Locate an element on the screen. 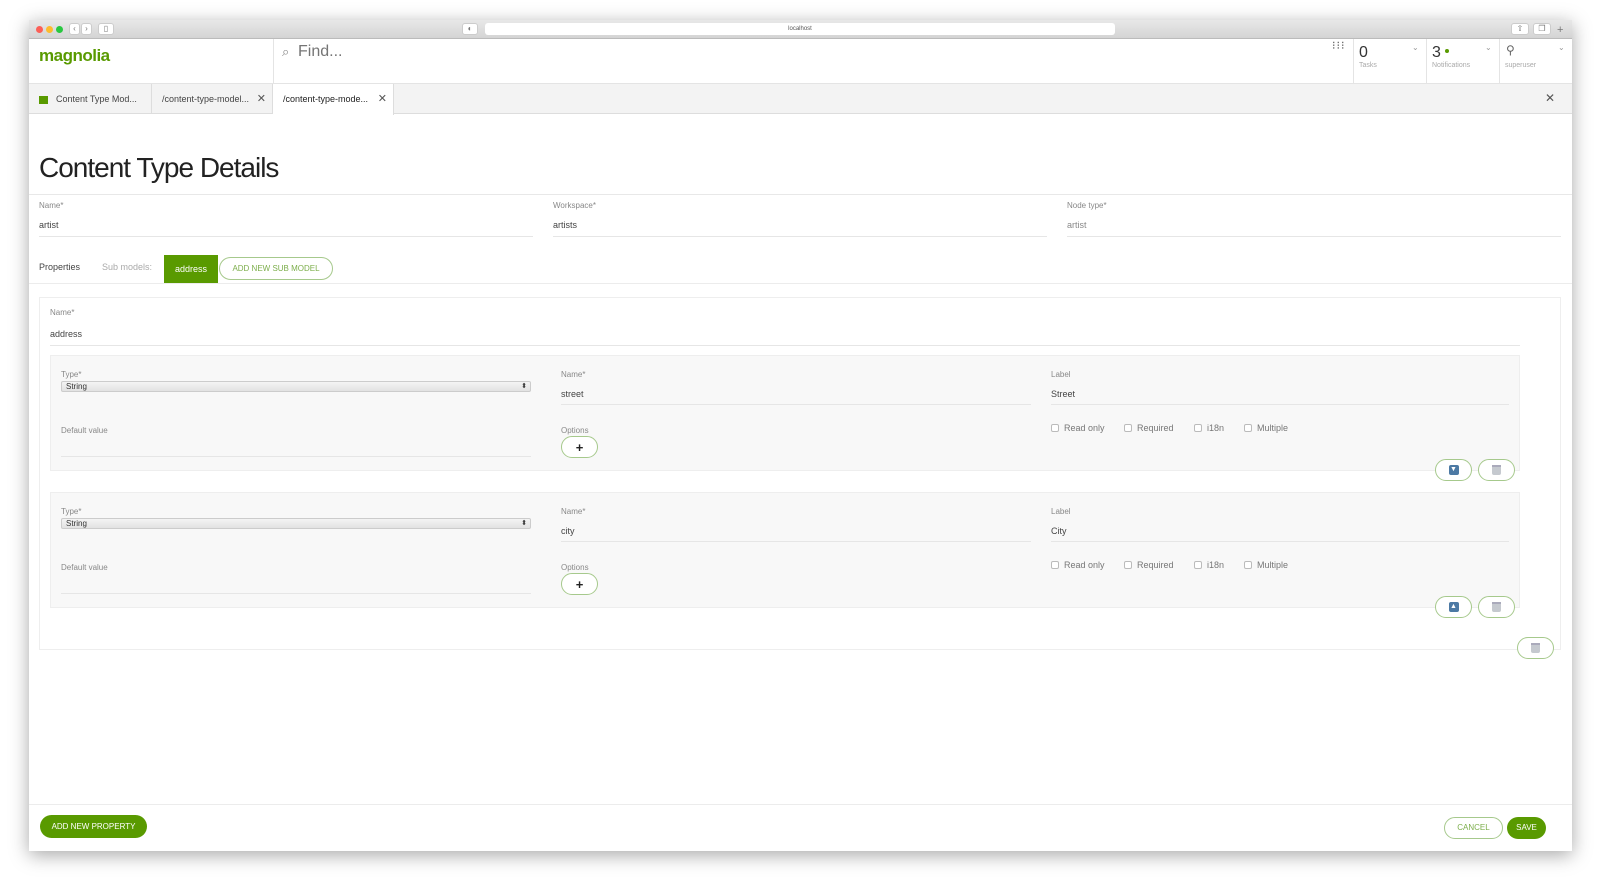 The height and width of the screenshot is (889, 1600). arrow-up-icon: ▲ is located at coordinates (1453, 607).